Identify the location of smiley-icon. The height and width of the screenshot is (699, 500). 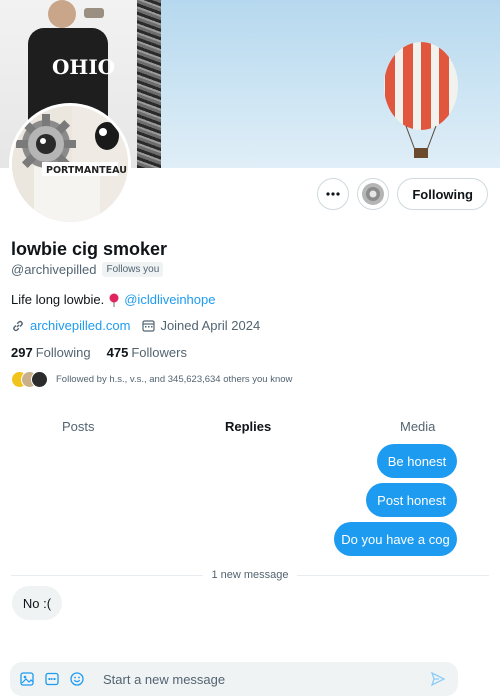
(77, 679).